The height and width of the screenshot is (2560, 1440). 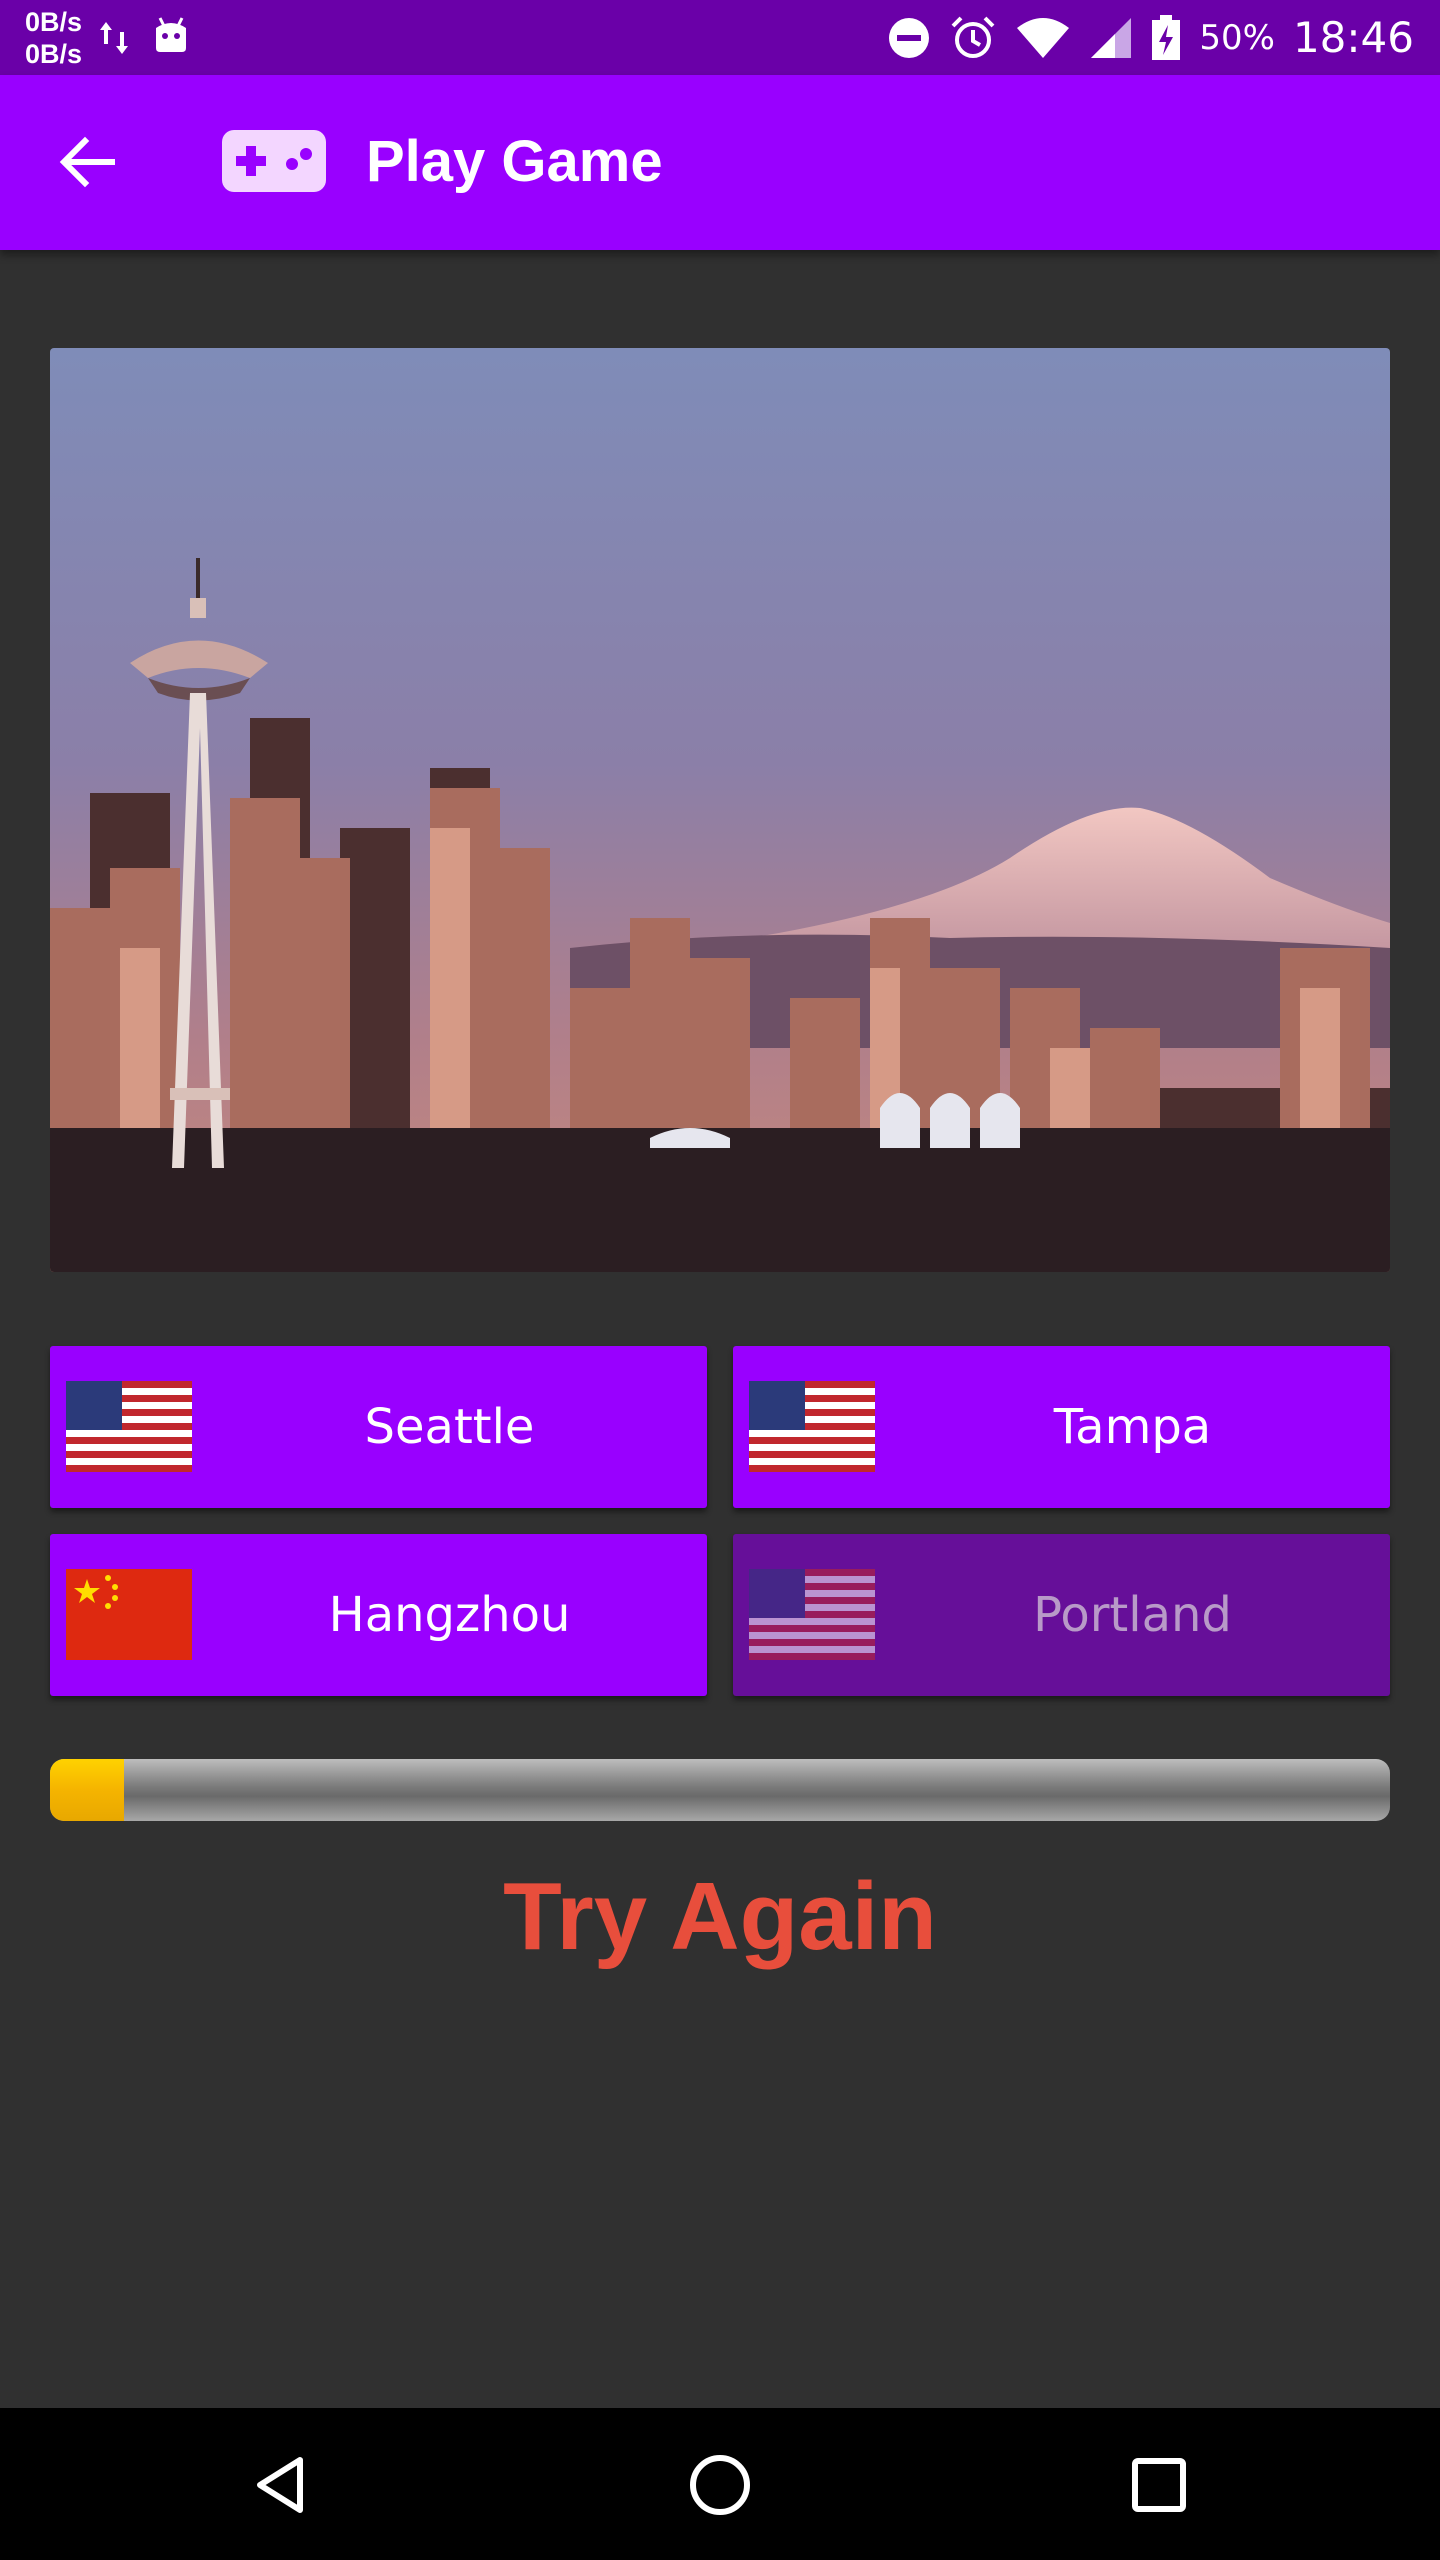 I want to click on alarm-icon, so click(x=973, y=37).